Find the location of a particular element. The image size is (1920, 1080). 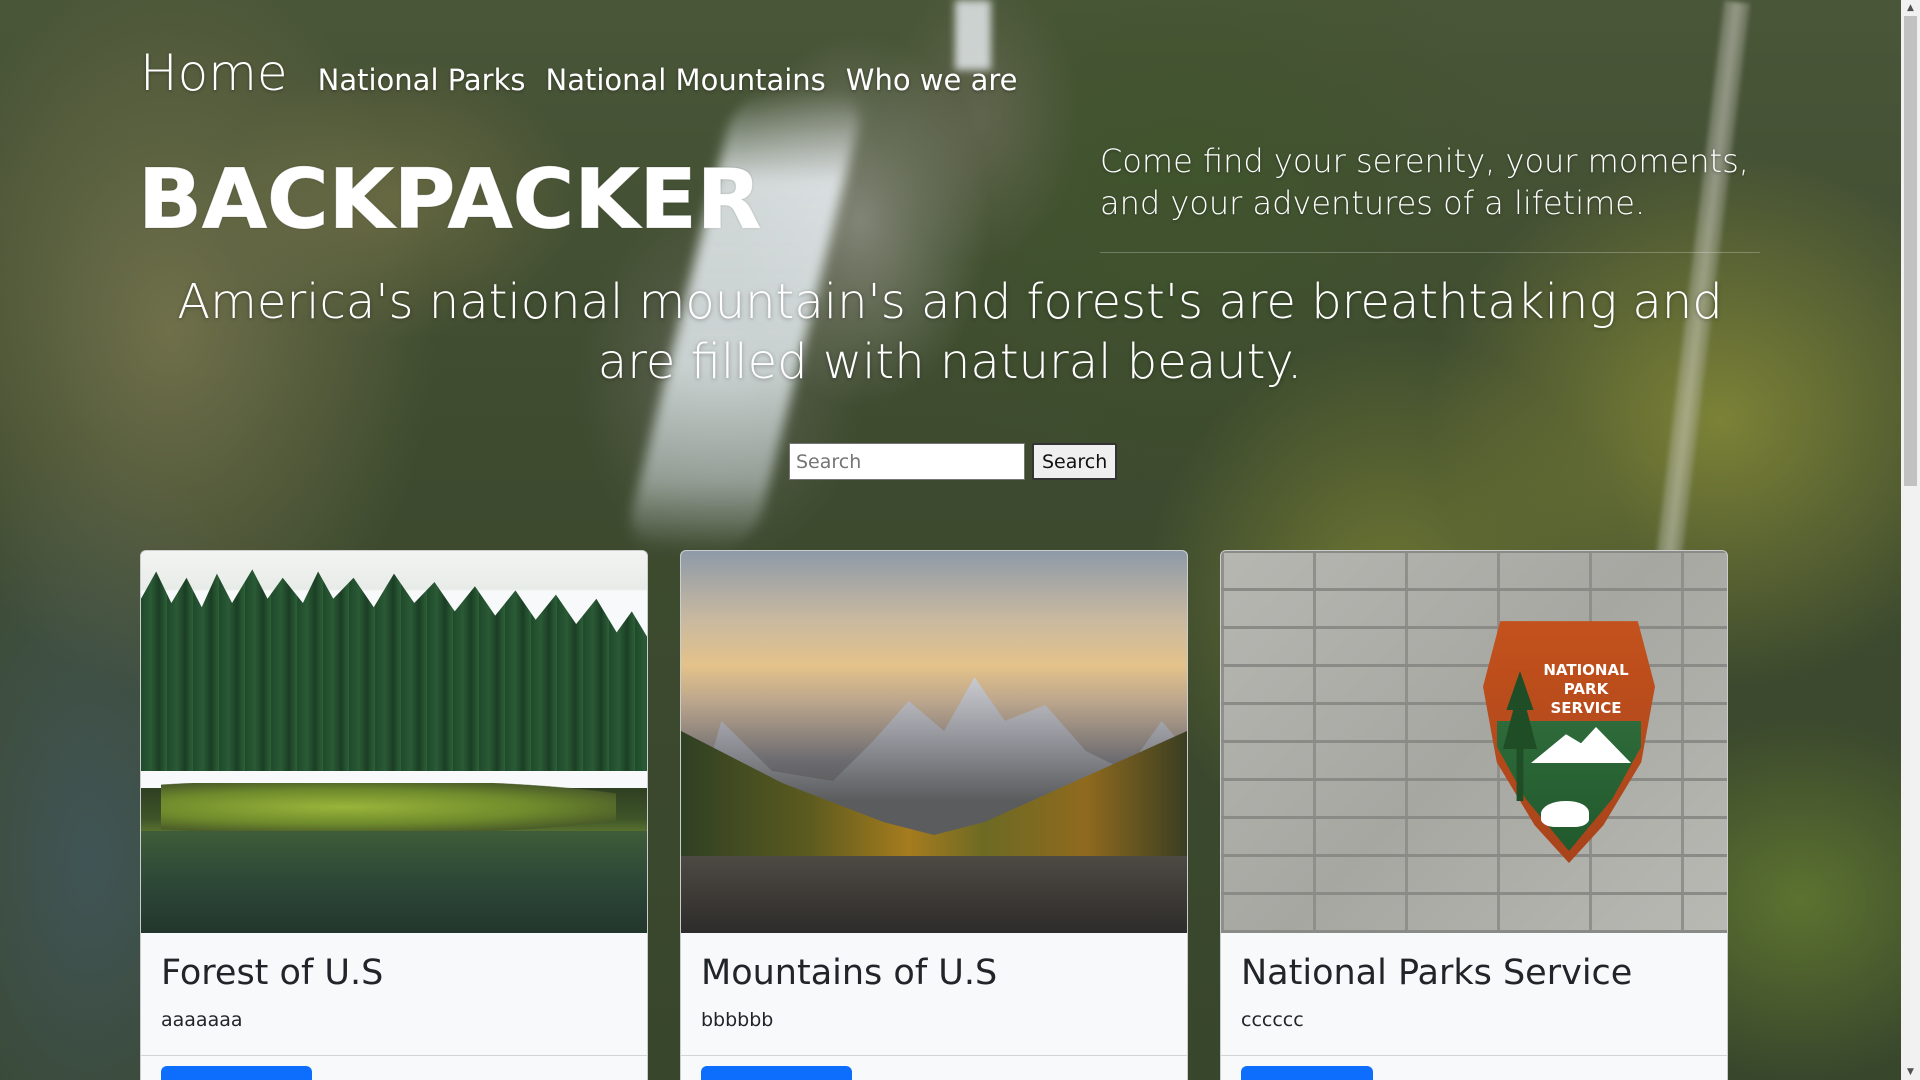

card-body: National Parks Service cccccc is located at coordinates (1474, 982).